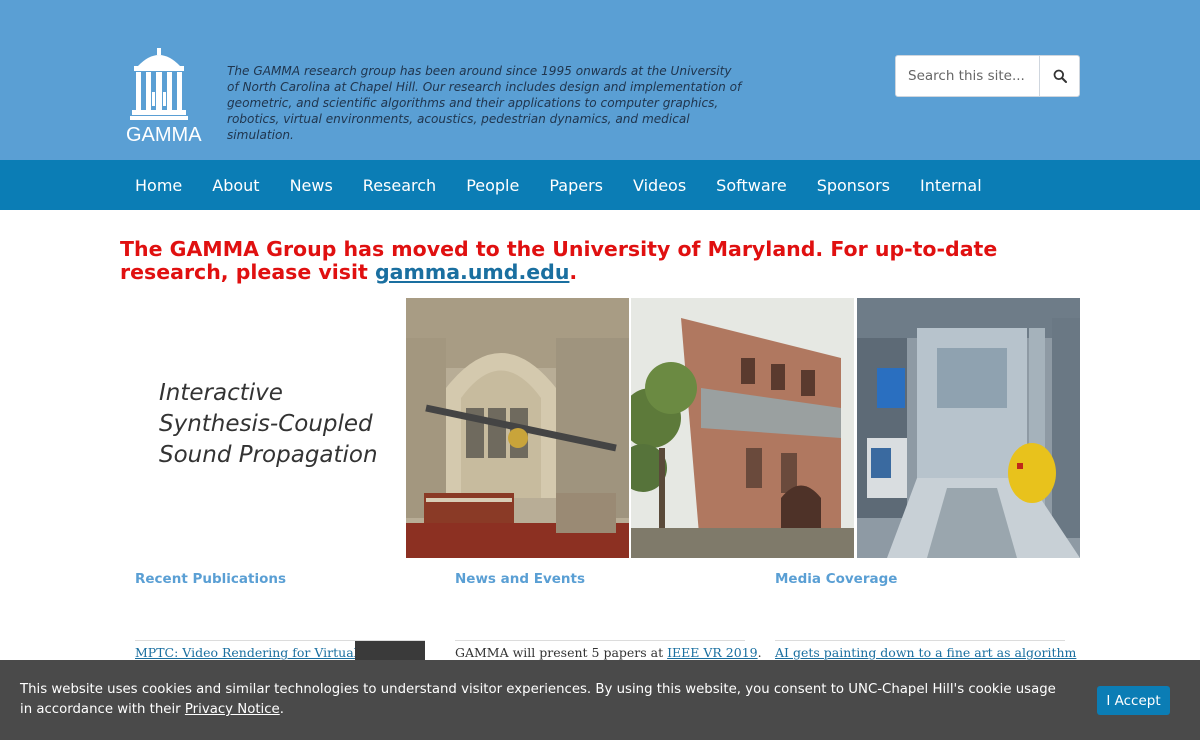 This screenshot has width=1200, height=740. Describe the element at coordinates (1133, 700) in the screenshot. I see `accept-cookies-button: I Accept` at that location.